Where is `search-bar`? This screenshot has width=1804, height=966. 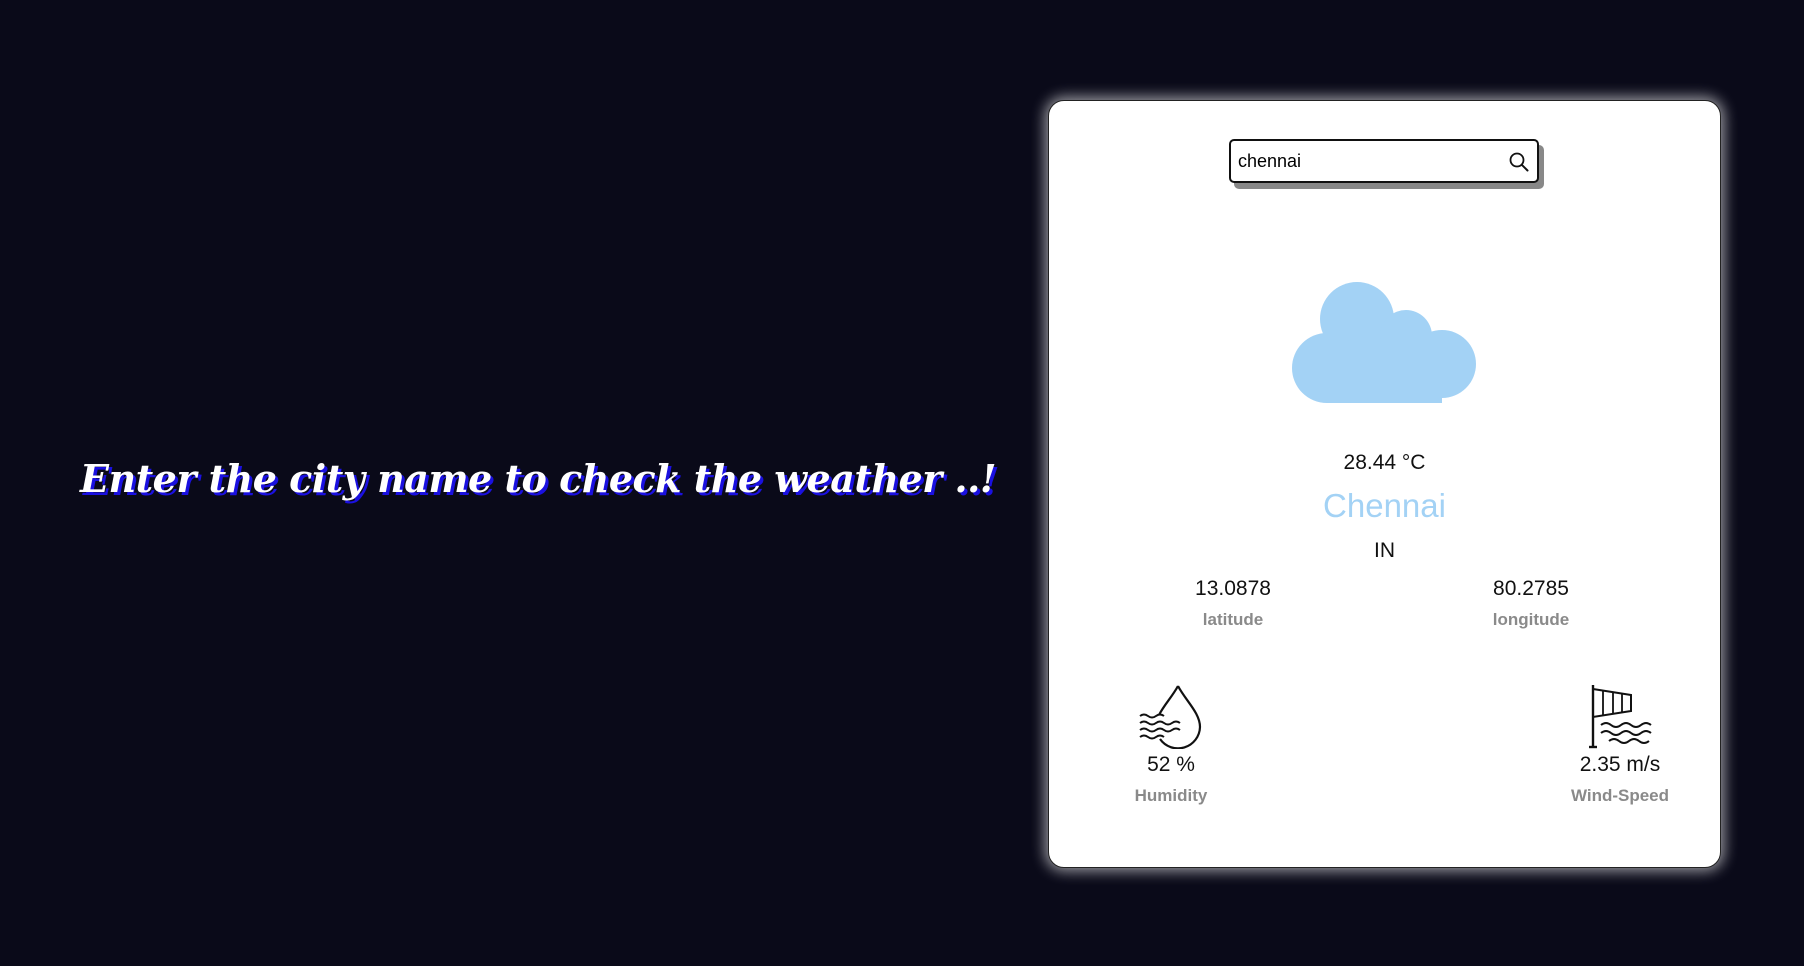 search-bar is located at coordinates (1384, 161).